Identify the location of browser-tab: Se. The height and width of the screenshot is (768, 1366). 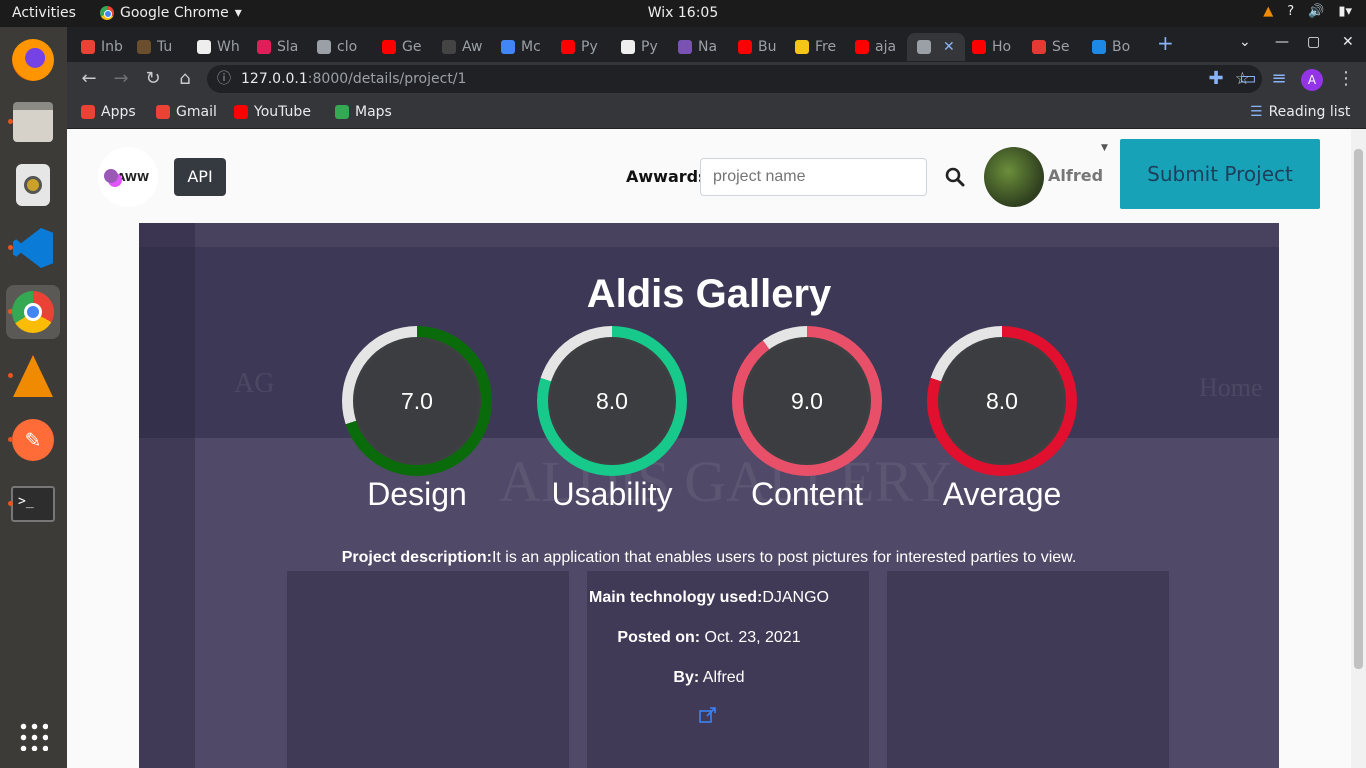
(1051, 47).